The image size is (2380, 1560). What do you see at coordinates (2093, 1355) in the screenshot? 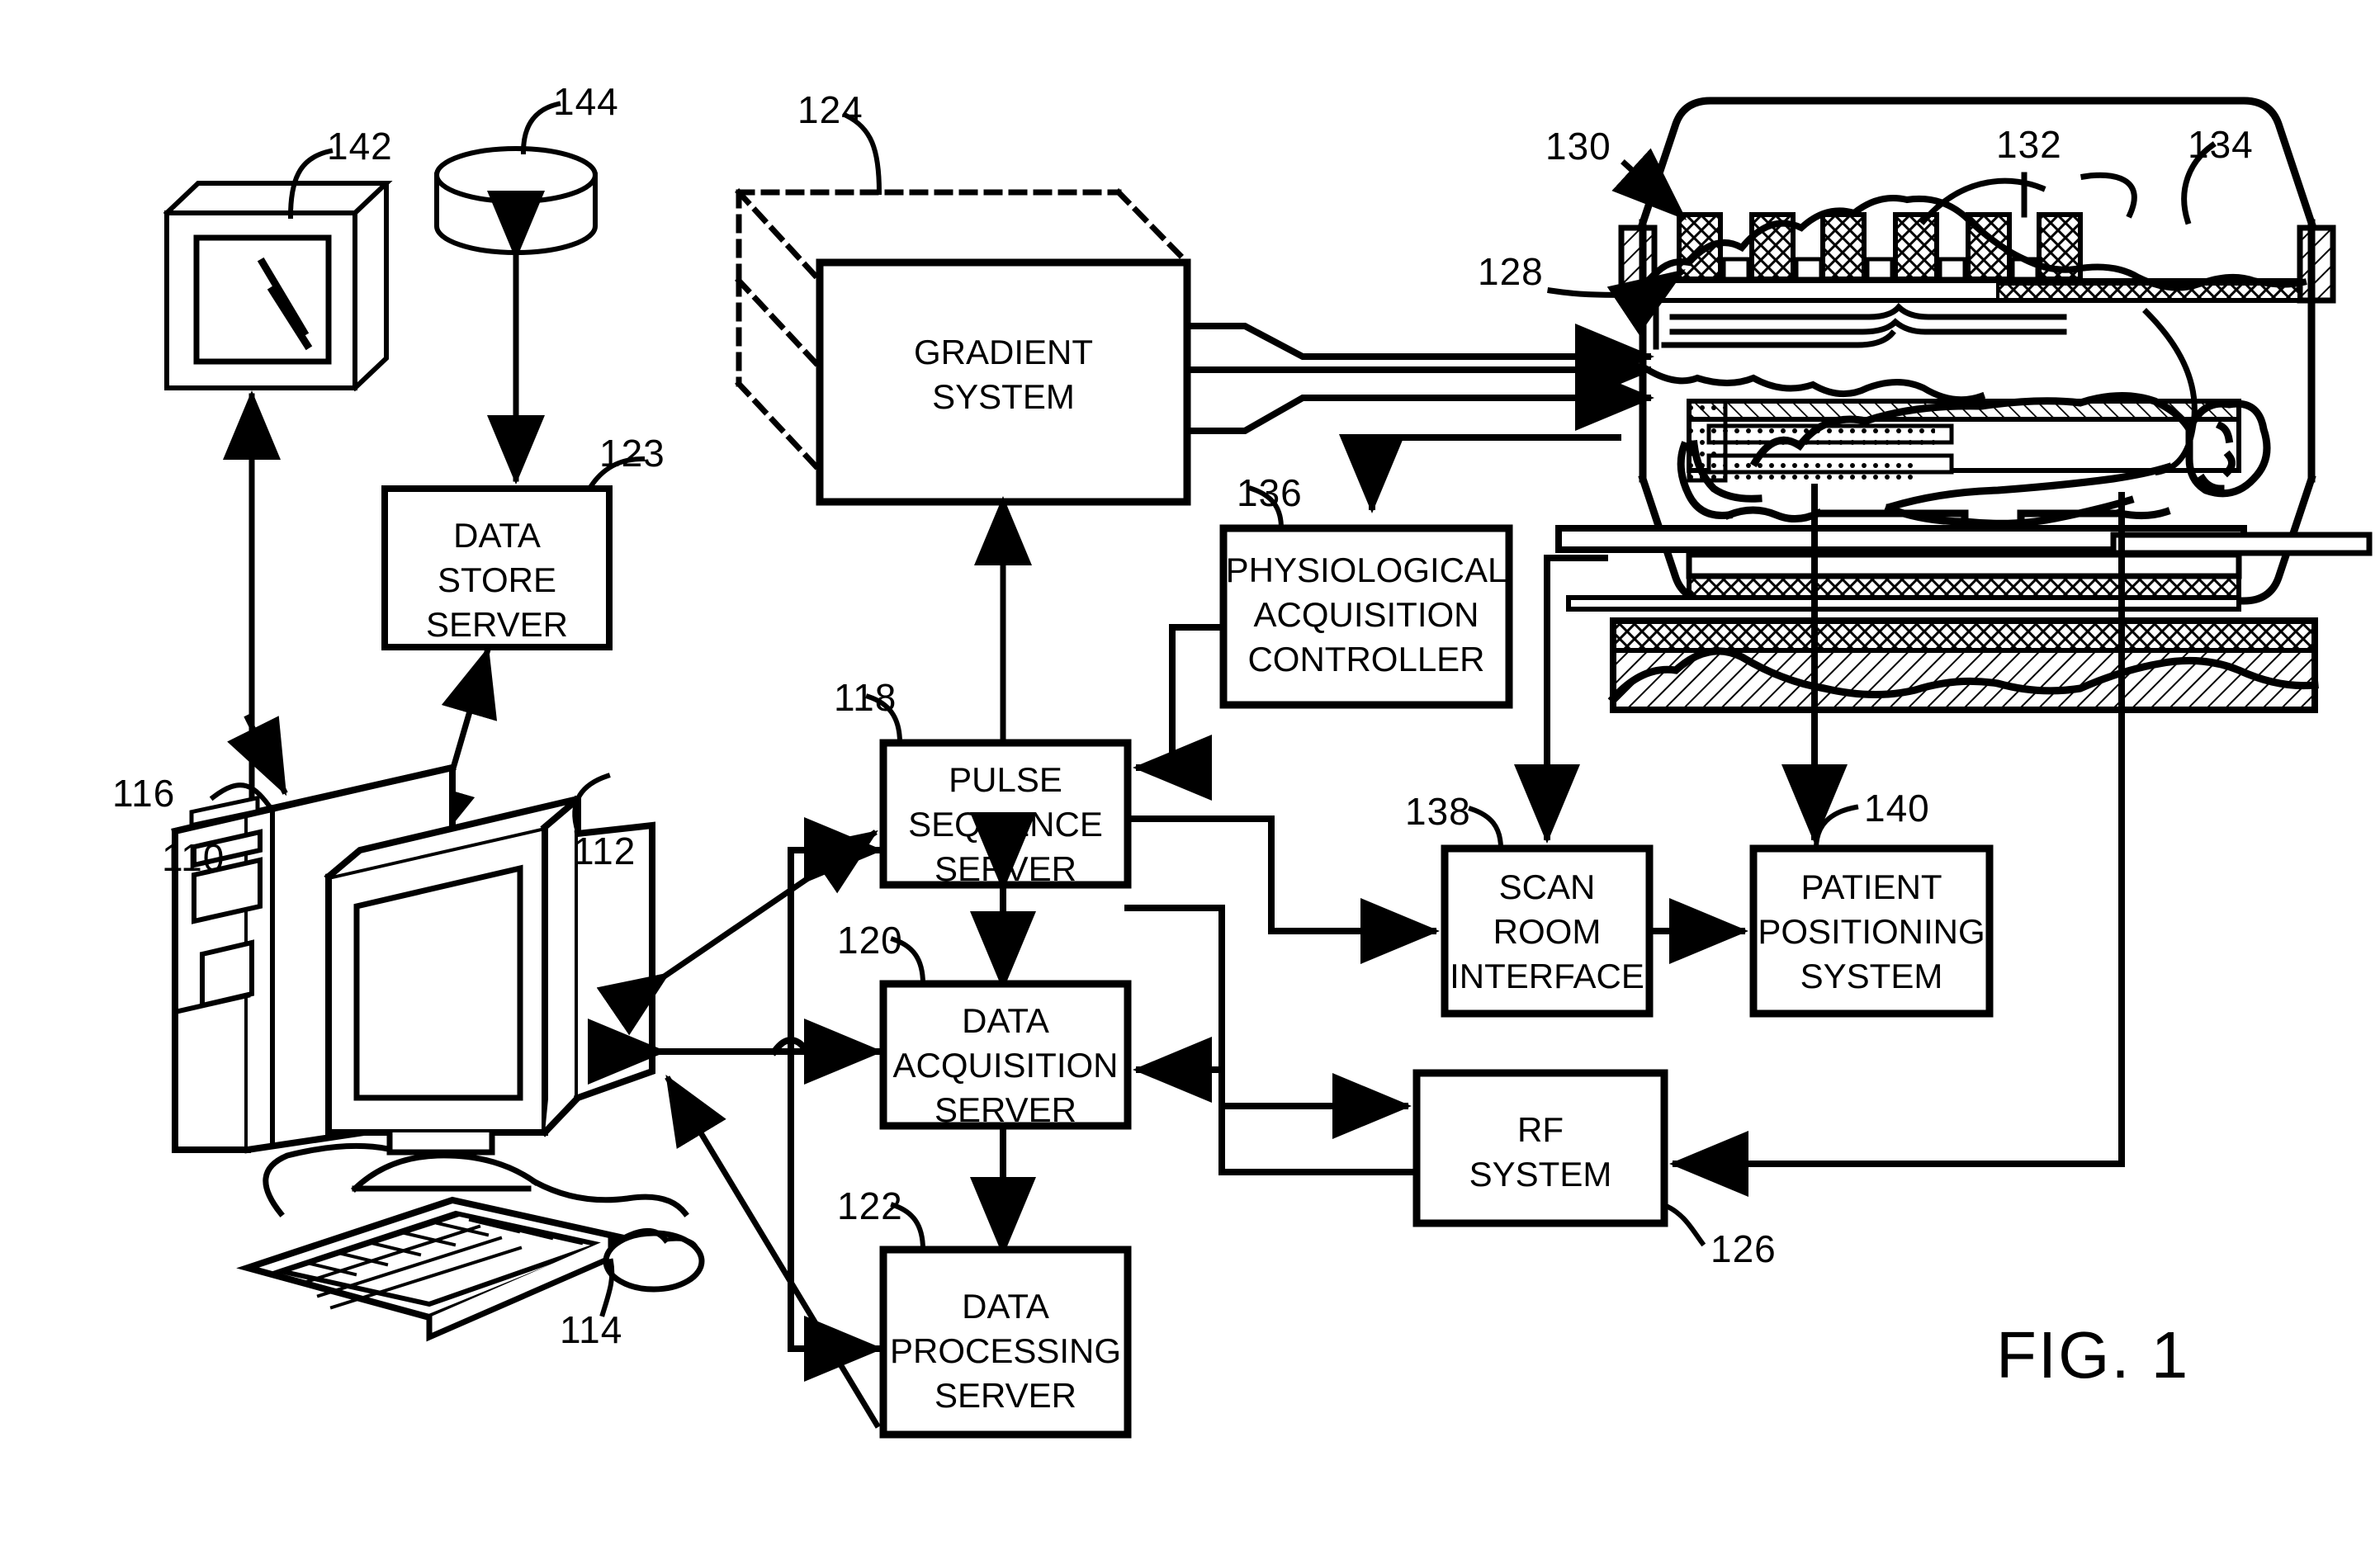
I see `figure-caption: FIG. 1` at bounding box center [2093, 1355].